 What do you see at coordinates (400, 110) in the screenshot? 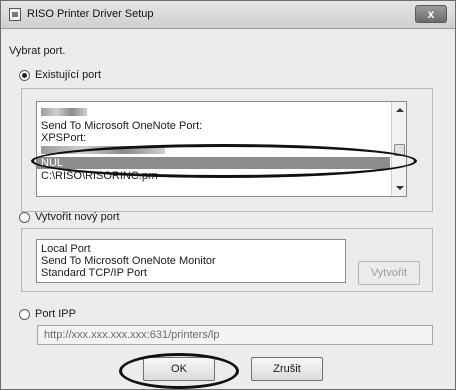
I see `scroll-up-icon` at bounding box center [400, 110].